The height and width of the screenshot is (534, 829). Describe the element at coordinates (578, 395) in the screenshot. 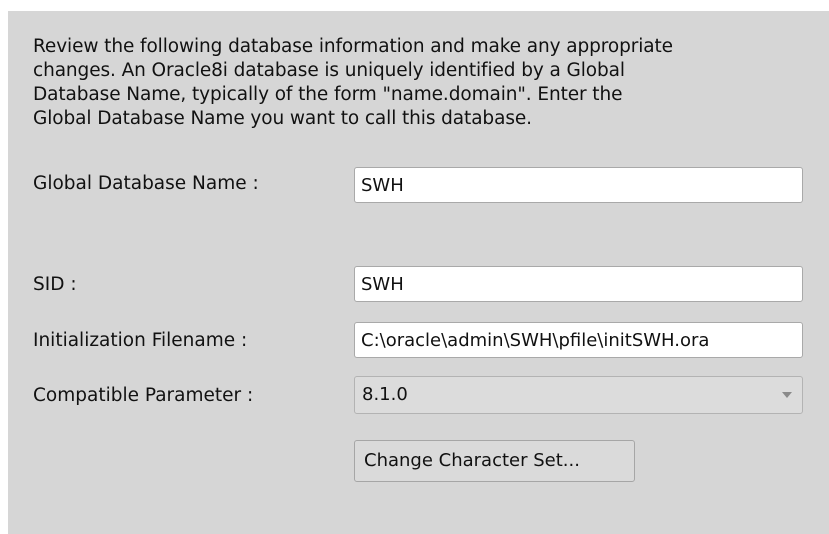

I see `compatible-parameter-select: 8.1.0` at that location.